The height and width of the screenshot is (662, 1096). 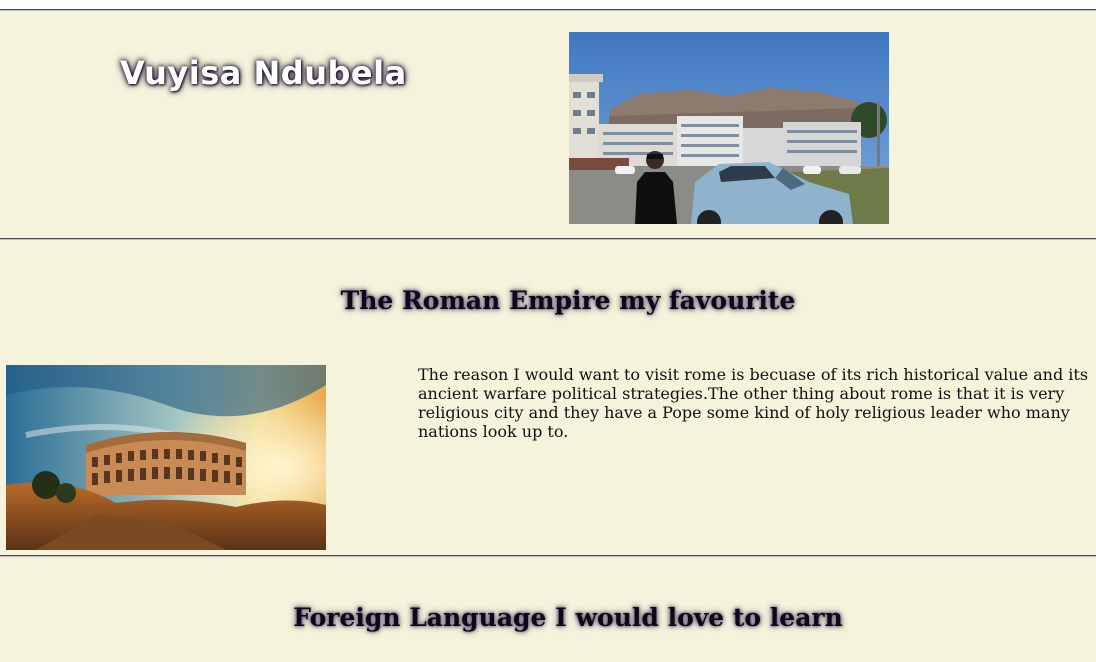 I want to click on divider-bottom, so click(x=548, y=556).